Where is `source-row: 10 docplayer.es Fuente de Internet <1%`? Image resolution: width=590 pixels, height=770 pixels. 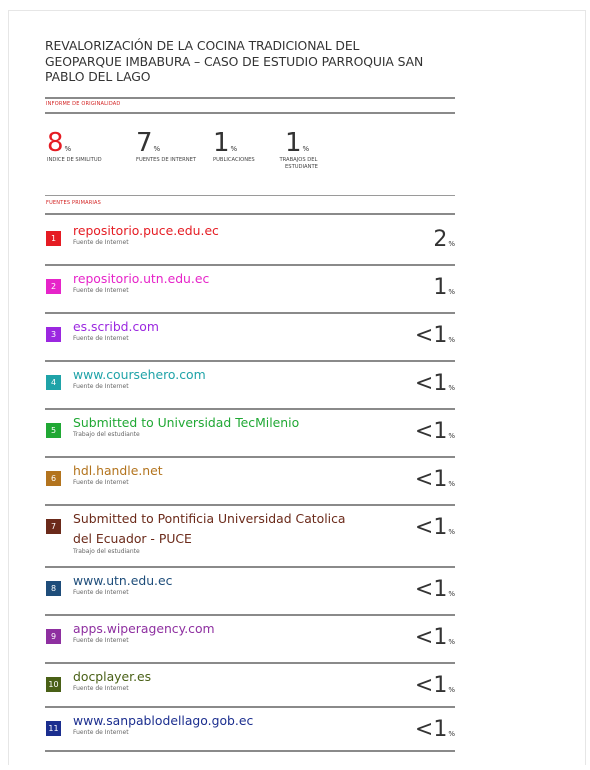
source-row: 10 docplayer.es Fuente de Internet <1% is located at coordinates (250, 686).